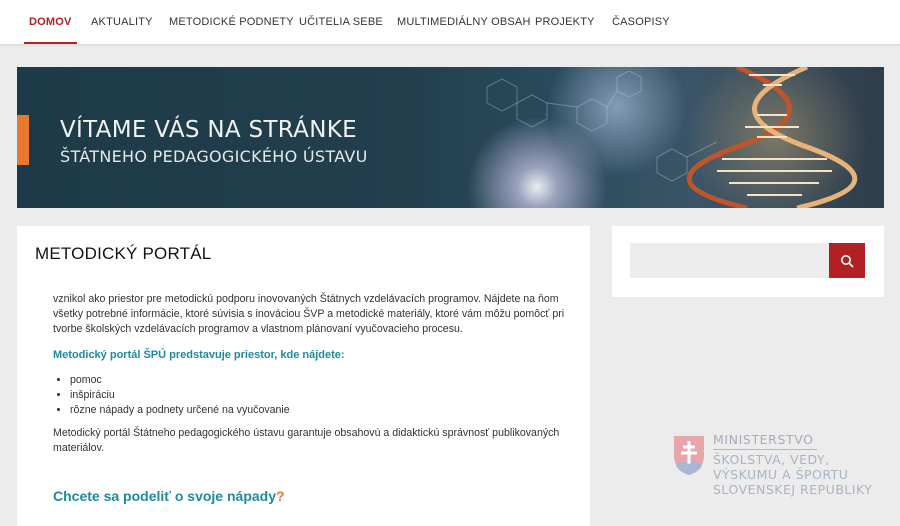 This screenshot has height=526, width=900. I want to click on ministry-line-3: VÝSKUMU A ŠPORTU, so click(781, 474).